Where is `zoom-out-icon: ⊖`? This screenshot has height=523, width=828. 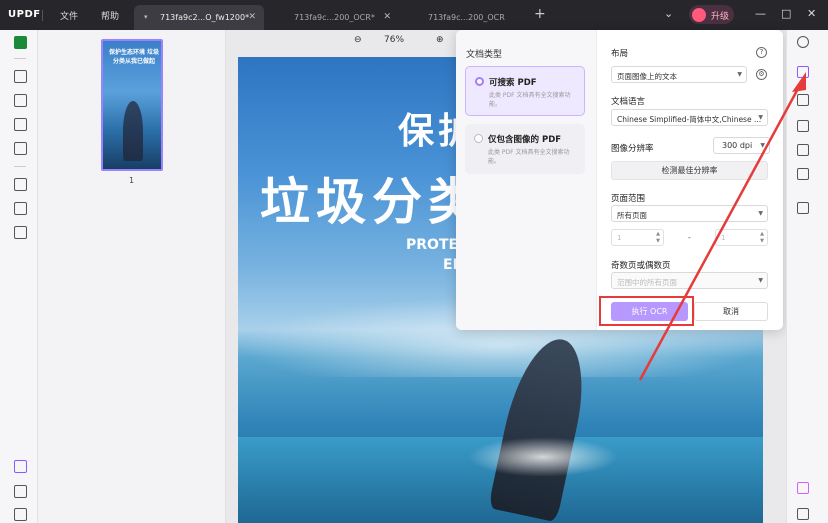
zoom-out-icon: ⊖ is located at coordinates (358, 40).